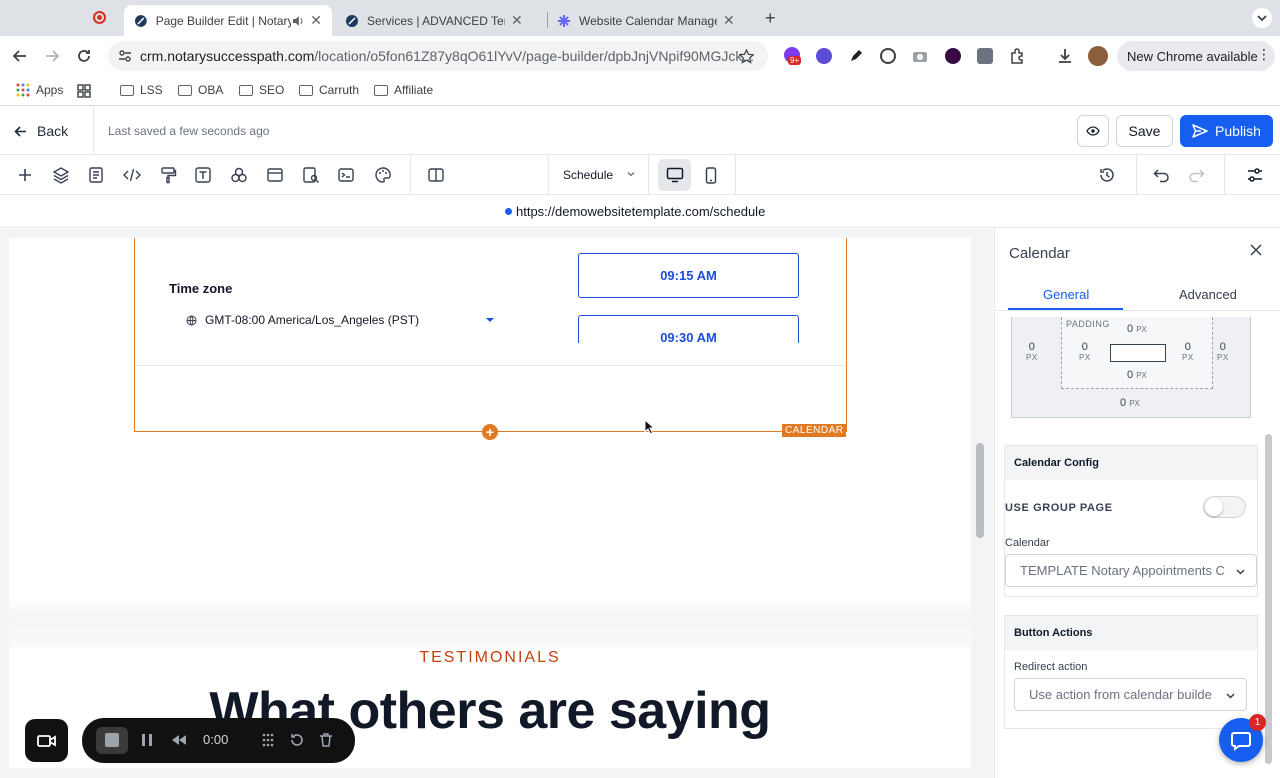  Describe the element at coordinates (297, 740) in the screenshot. I see `restart-icon` at that location.